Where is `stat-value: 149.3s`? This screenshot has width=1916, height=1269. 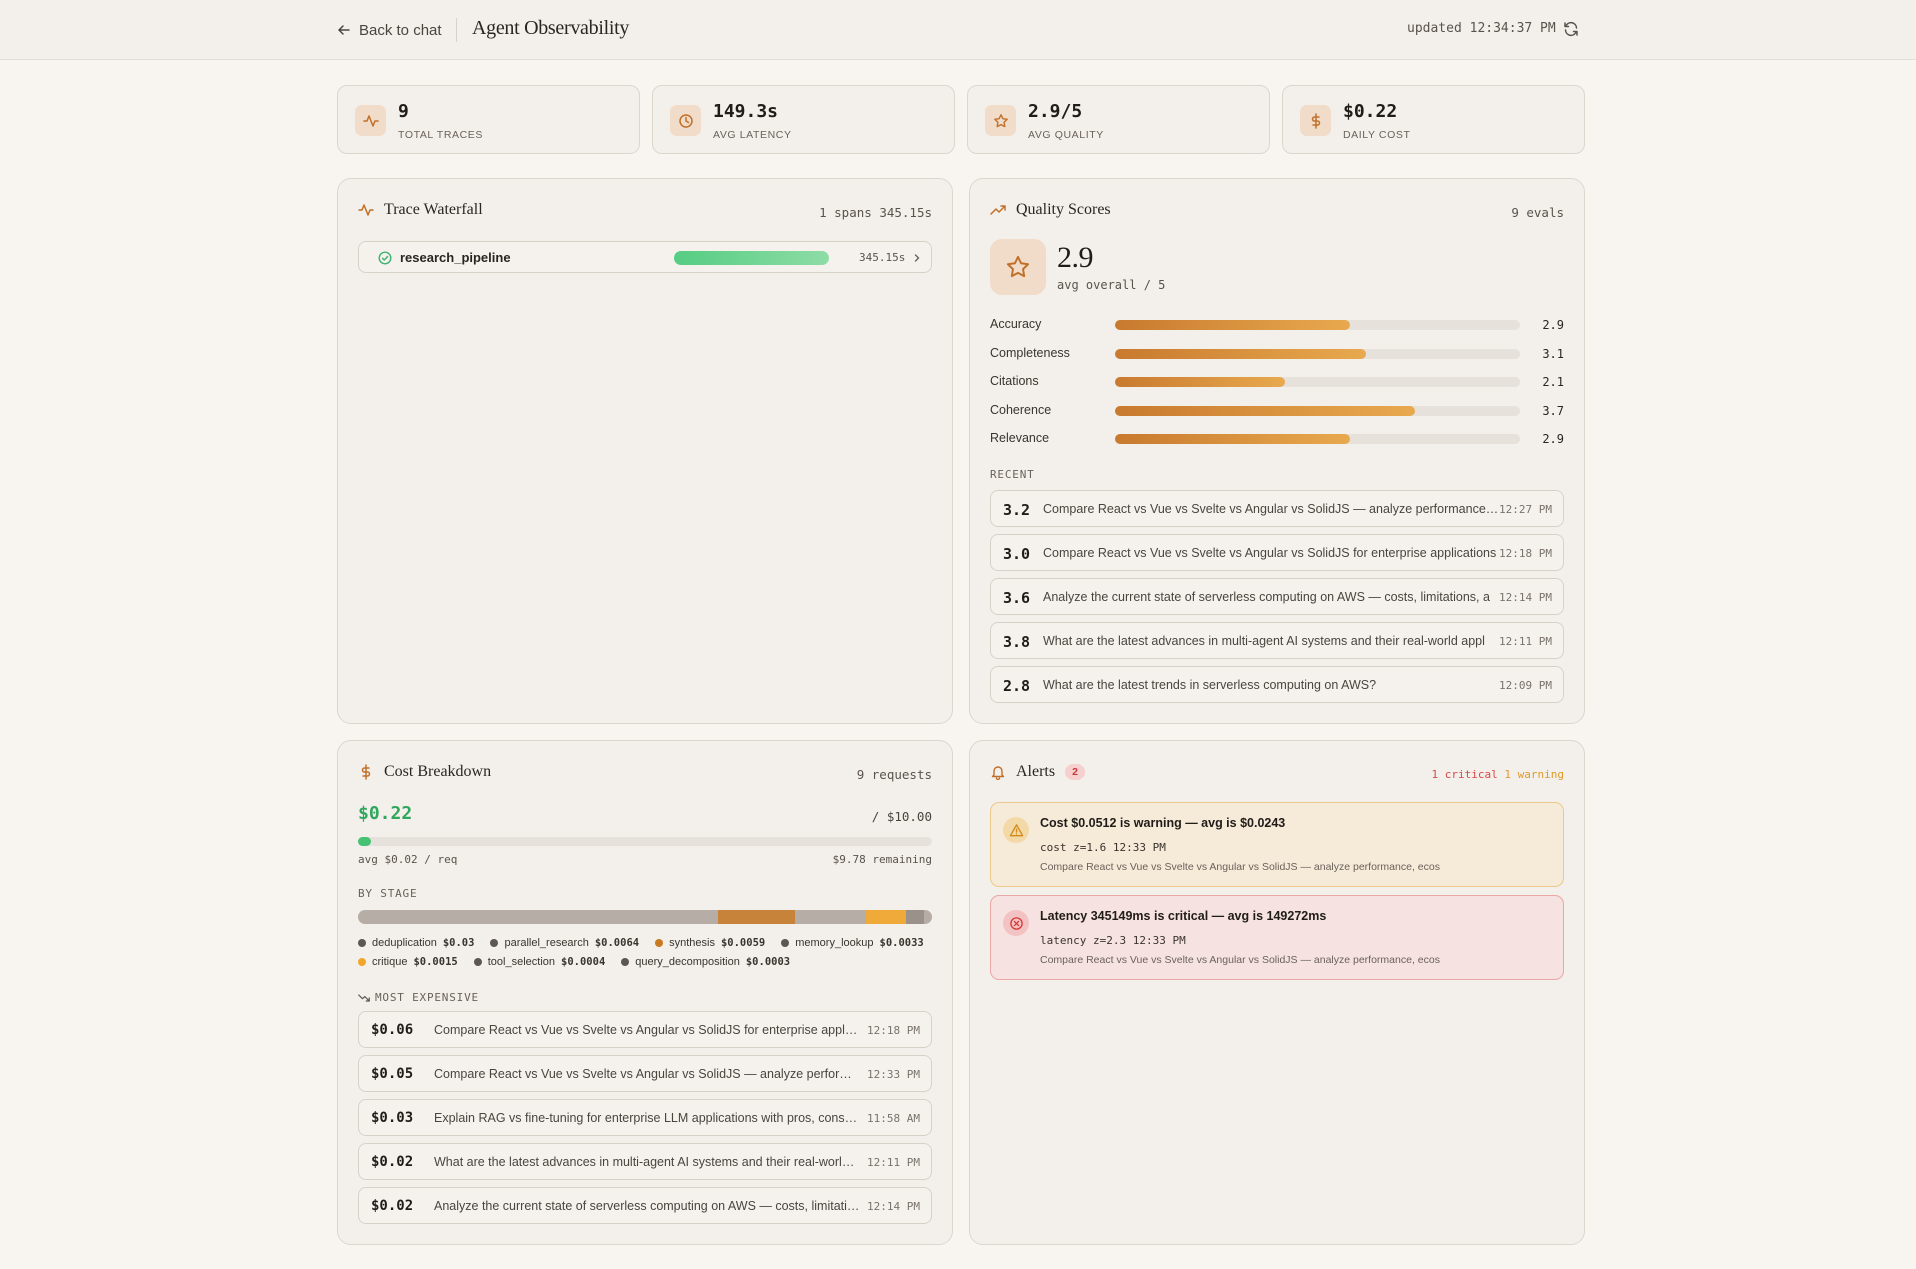
stat-value: 149.3s is located at coordinates (746, 111).